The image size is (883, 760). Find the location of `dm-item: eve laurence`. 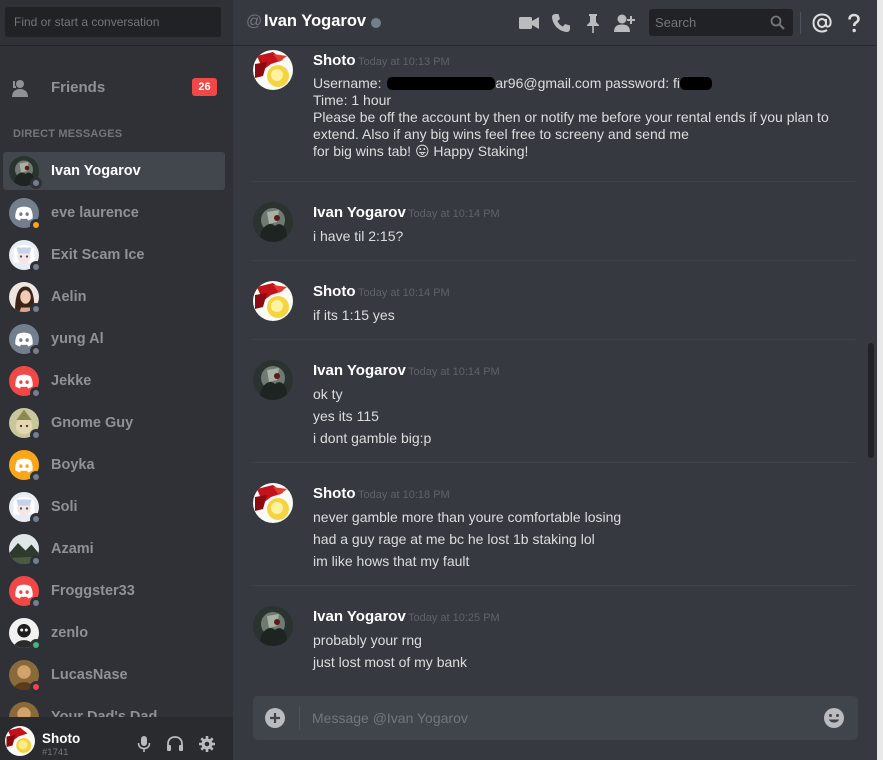

dm-item: eve laurence is located at coordinates (114, 213).